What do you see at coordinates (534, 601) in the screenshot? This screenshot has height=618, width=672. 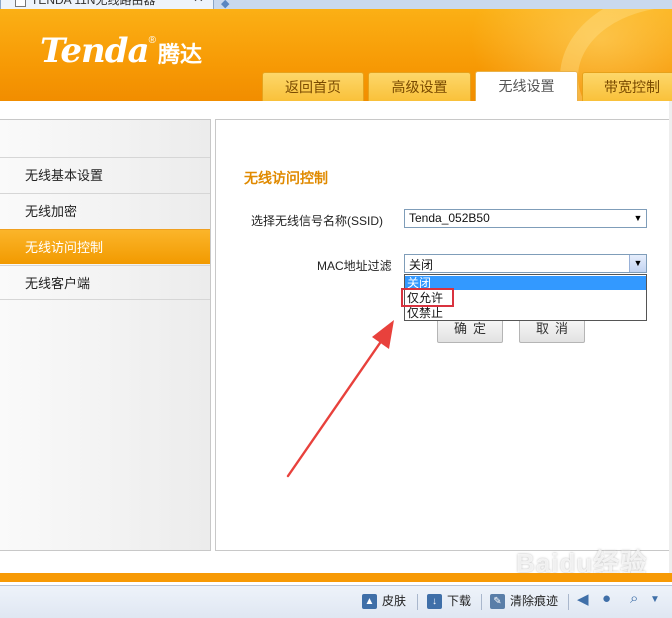 I see `clear-trace-label: 清除痕迹` at bounding box center [534, 601].